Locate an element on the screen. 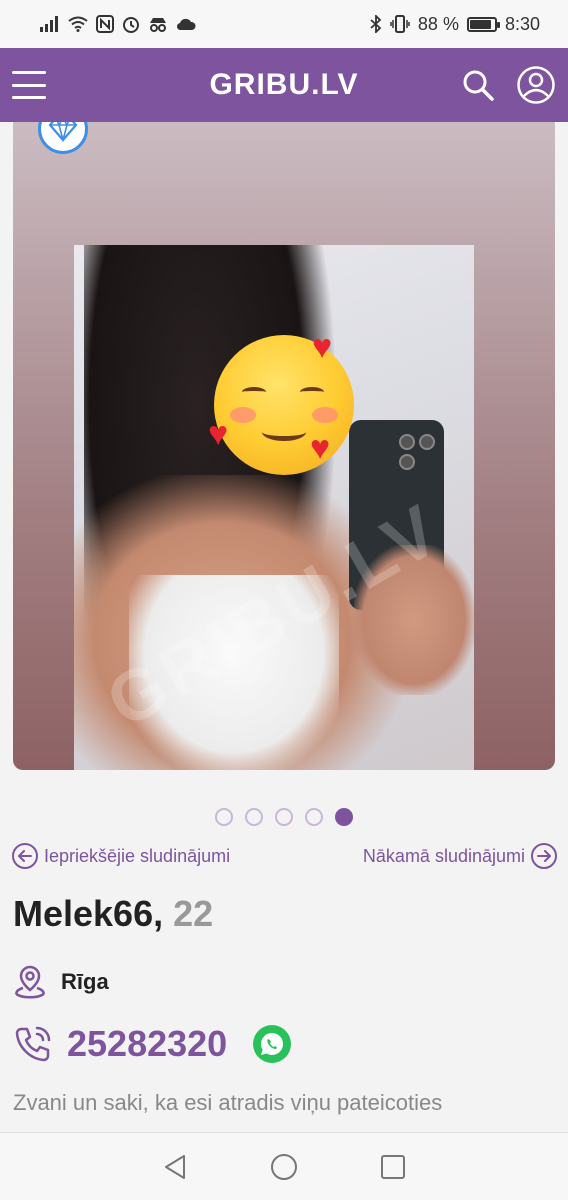 This screenshot has height=1200, width=568. location-text: Rīga is located at coordinates (85, 981).